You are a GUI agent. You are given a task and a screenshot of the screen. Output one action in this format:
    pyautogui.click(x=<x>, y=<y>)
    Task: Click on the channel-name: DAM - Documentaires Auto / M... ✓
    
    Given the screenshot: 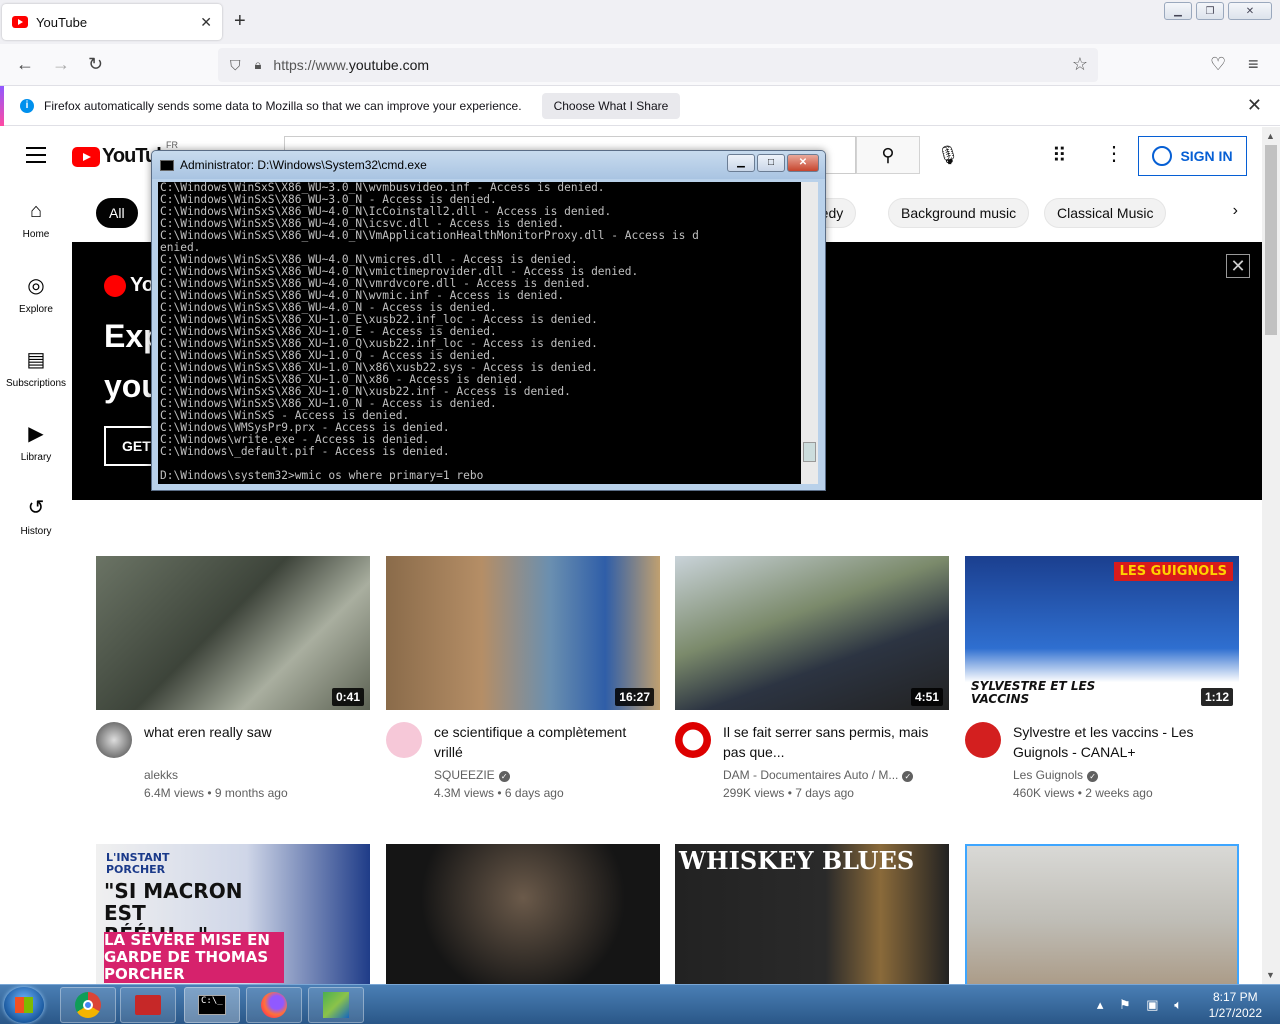 What is the action you would take?
    pyautogui.click(x=818, y=775)
    